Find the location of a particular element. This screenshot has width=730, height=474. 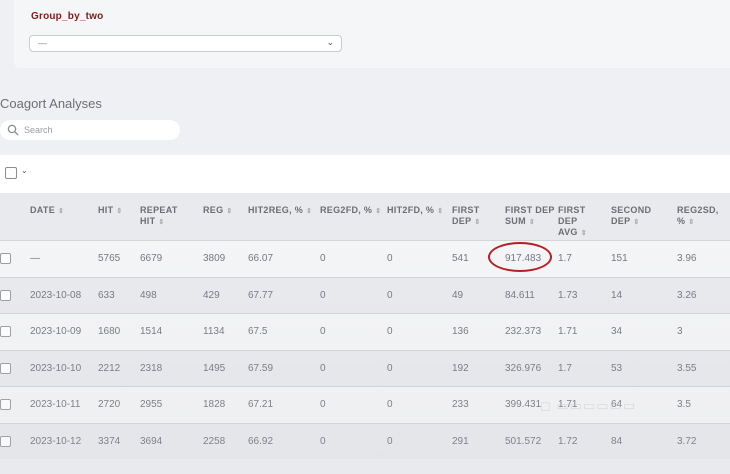

table-cell: 66.07 is located at coordinates (261, 258).